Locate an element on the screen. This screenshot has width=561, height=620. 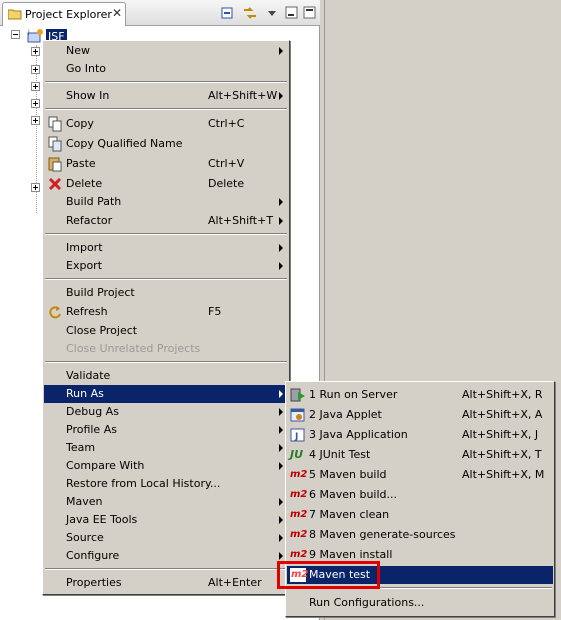
menu-item-properties: Properties Alt+Enter is located at coordinates (166, 583).